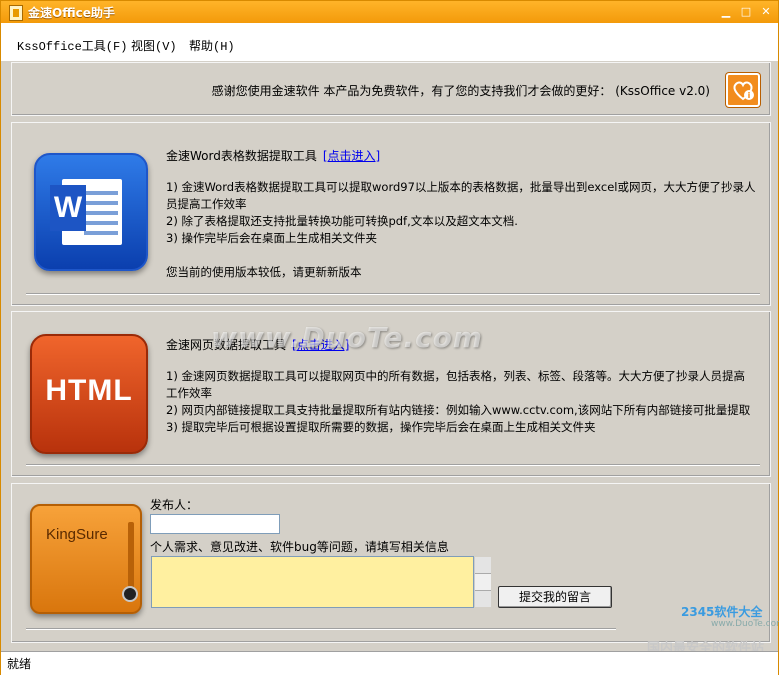 This screenshot has height=675, width=779. Describe the element at coordinates (91, 212) in the screenshot. I see `word-icon: W` at that location.